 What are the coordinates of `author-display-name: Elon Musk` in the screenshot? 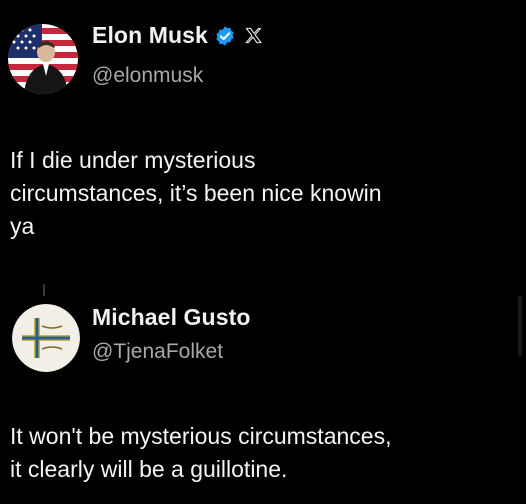 It's located at (150, 35).